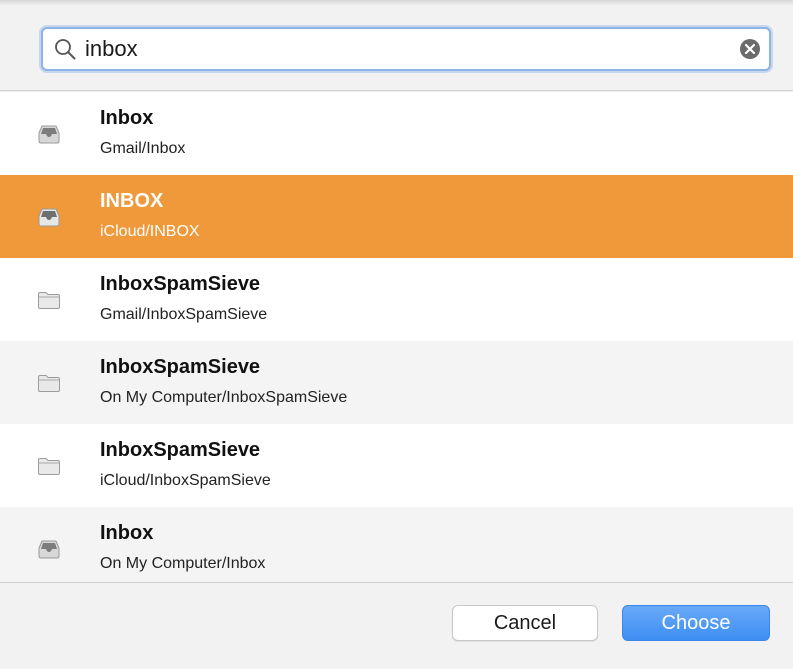  I want to click on search-area, so click(396, 45).